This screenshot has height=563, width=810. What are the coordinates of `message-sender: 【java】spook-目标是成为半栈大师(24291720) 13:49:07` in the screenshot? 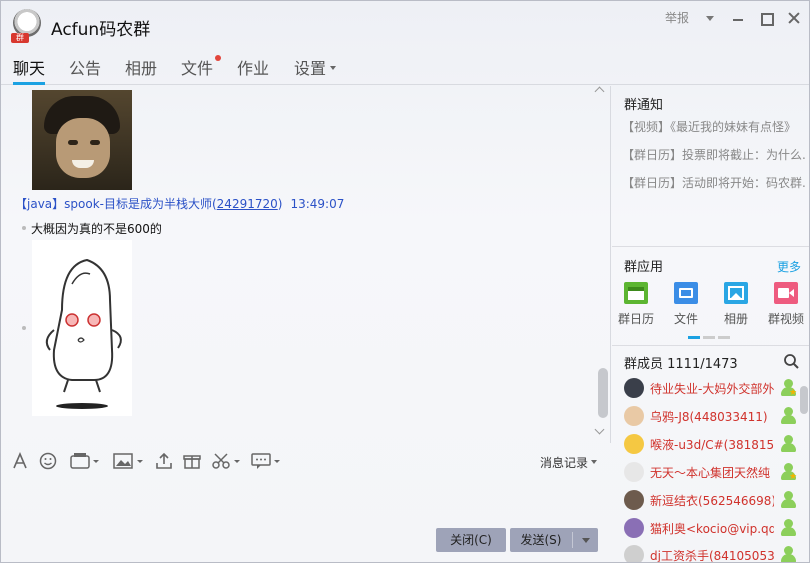 It's located at (179, 203).